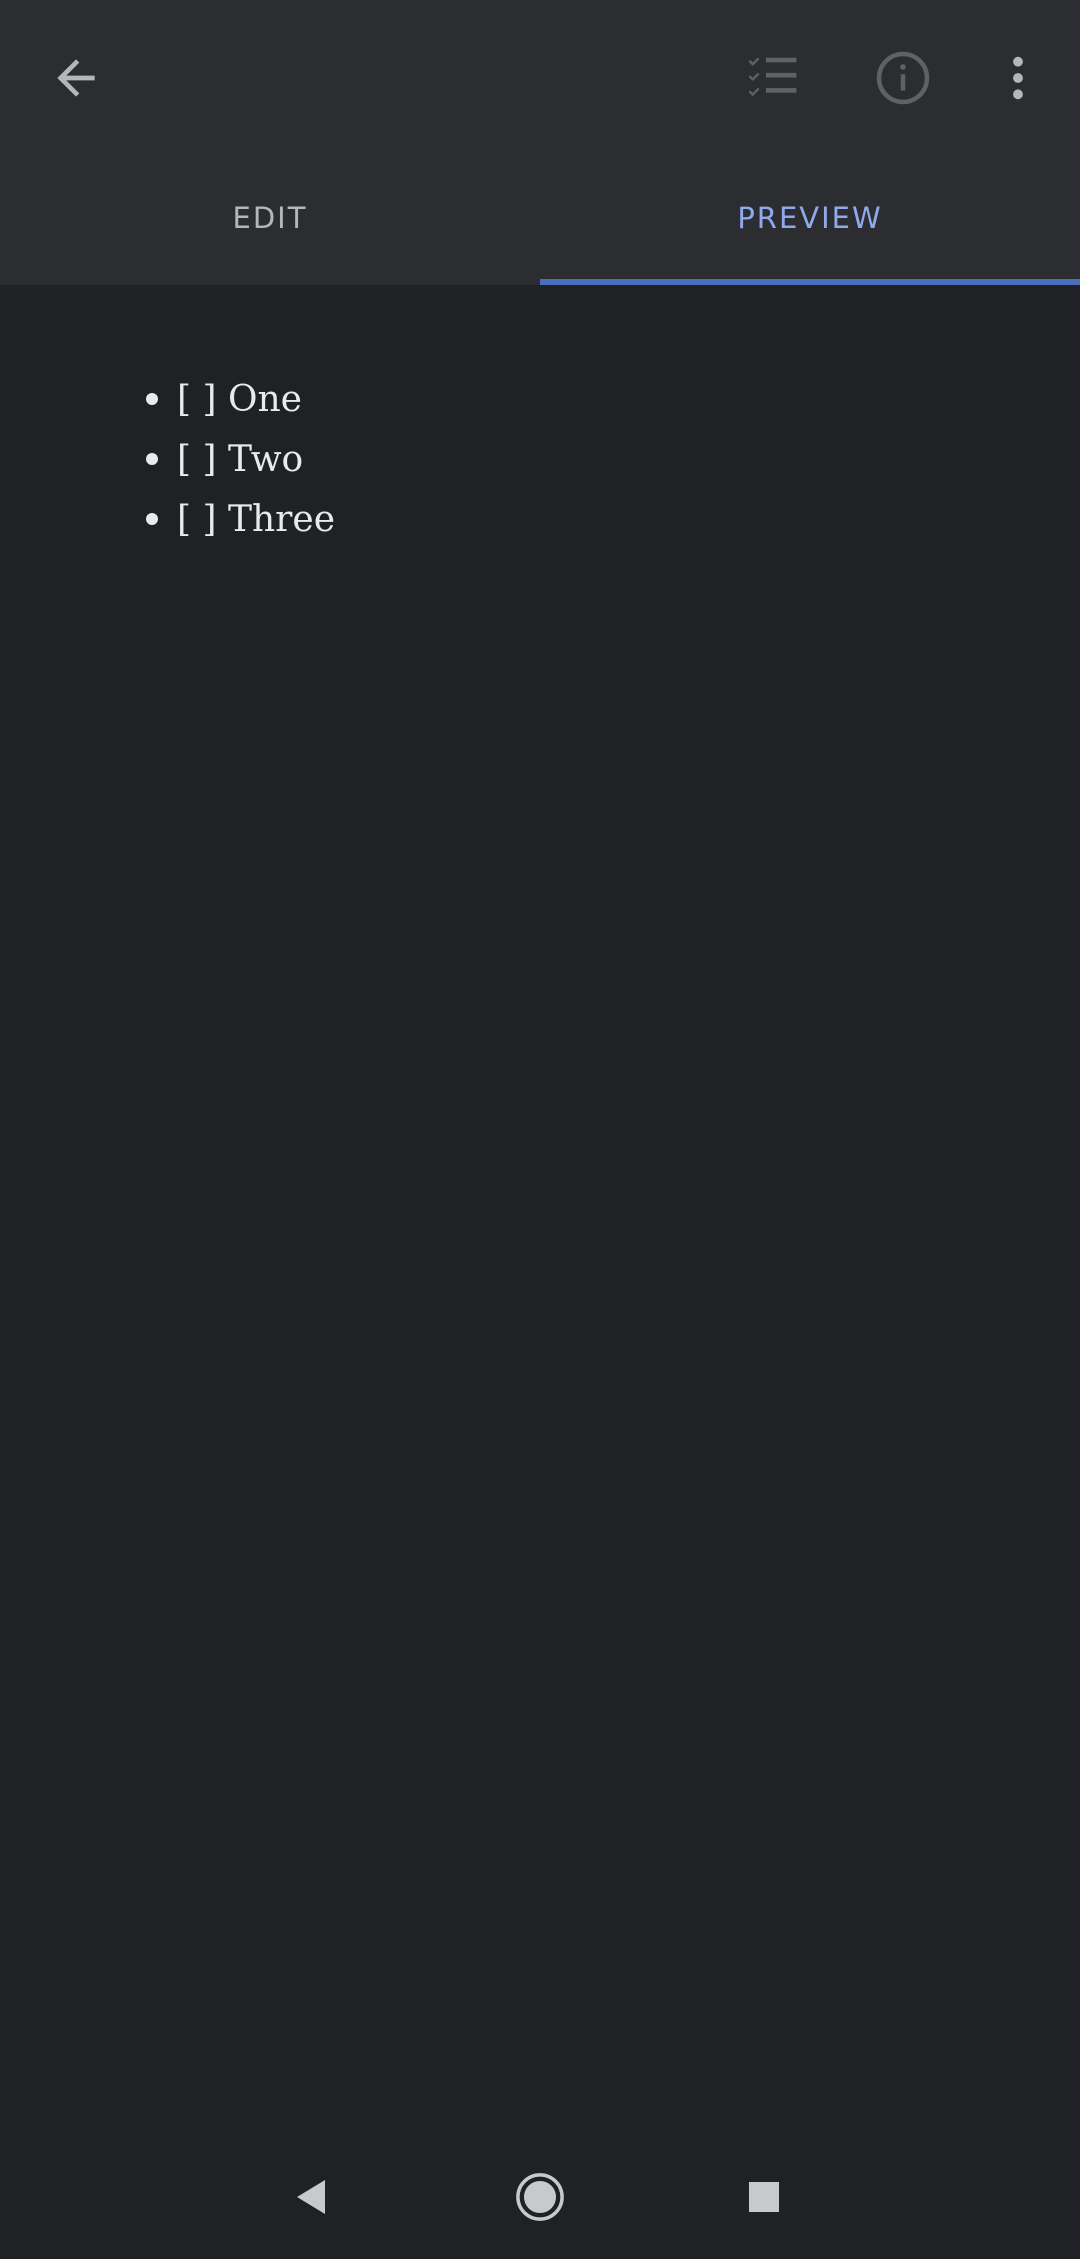 Image resolution: width=1080 pixels, height=2259 pixels. I want to click on tab-bar: EDIT PREVIEW, so click(540, 217).